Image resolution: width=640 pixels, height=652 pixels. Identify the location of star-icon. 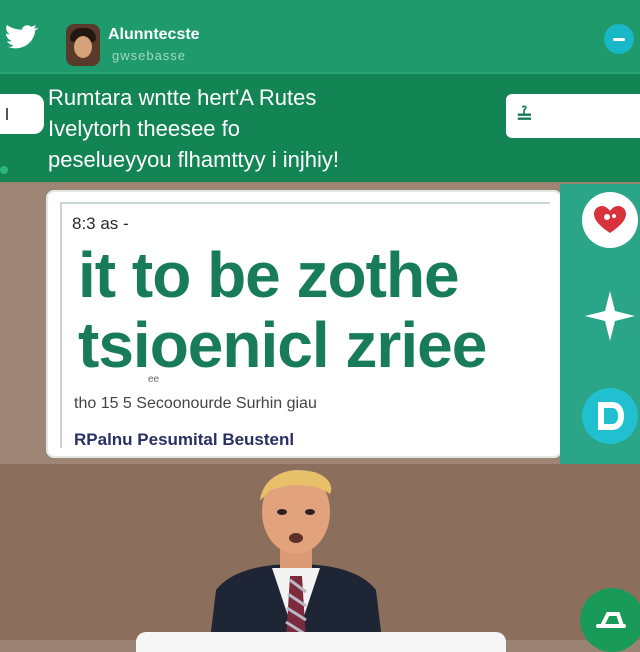
(610, 316).